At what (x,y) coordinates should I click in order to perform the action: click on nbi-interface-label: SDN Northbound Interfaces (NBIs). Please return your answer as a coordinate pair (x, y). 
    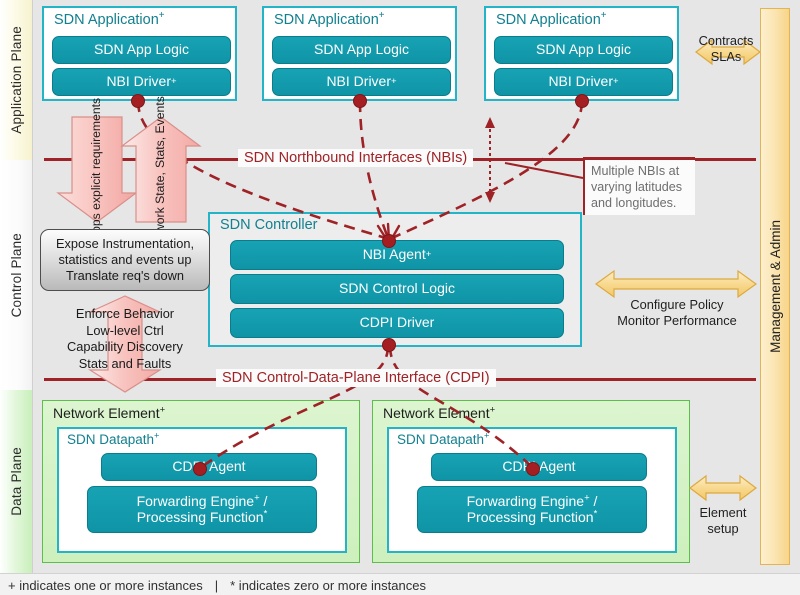
    Looking at the image, I should click on (356, 158).